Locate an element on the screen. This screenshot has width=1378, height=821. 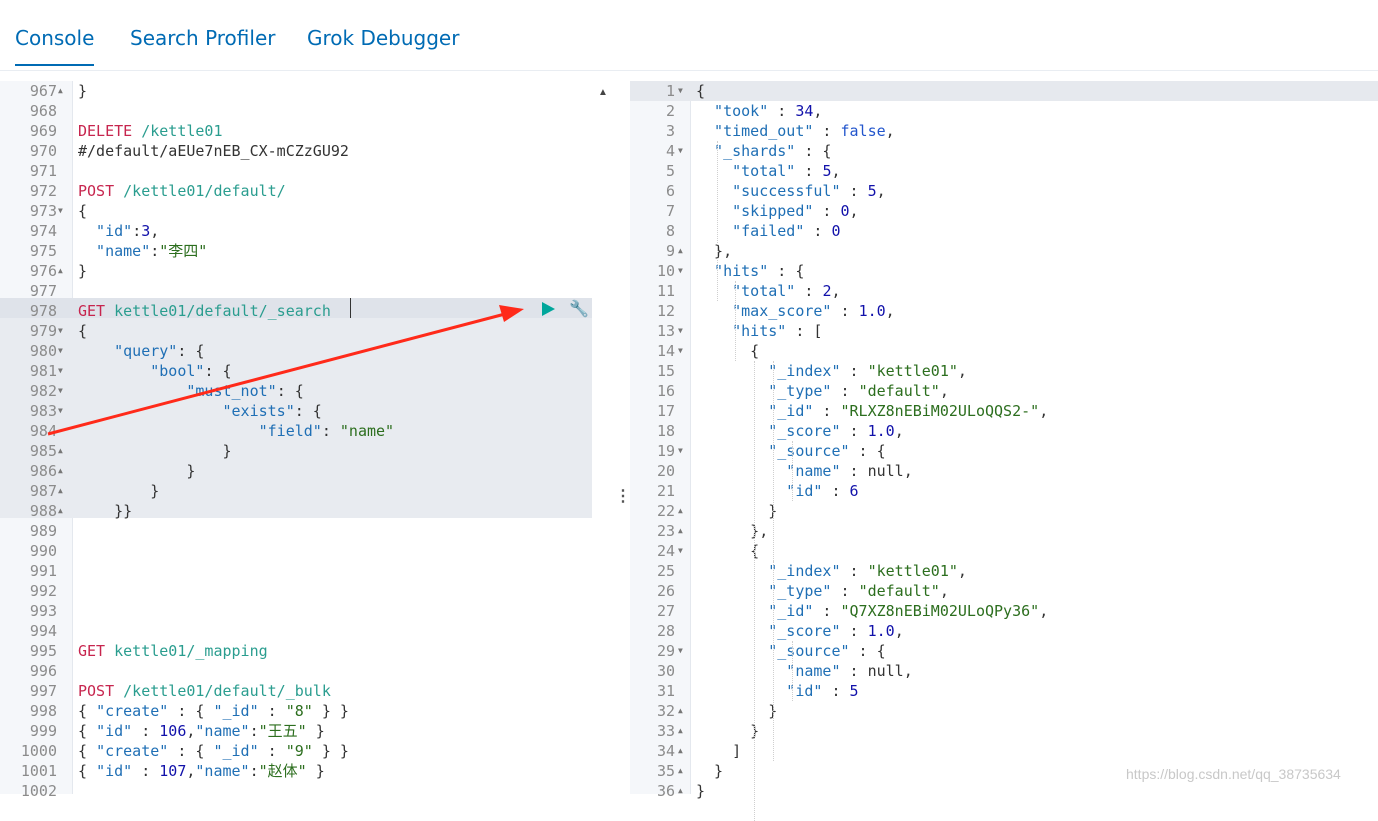
line-number: 998 is located at coordinates (43, 711).